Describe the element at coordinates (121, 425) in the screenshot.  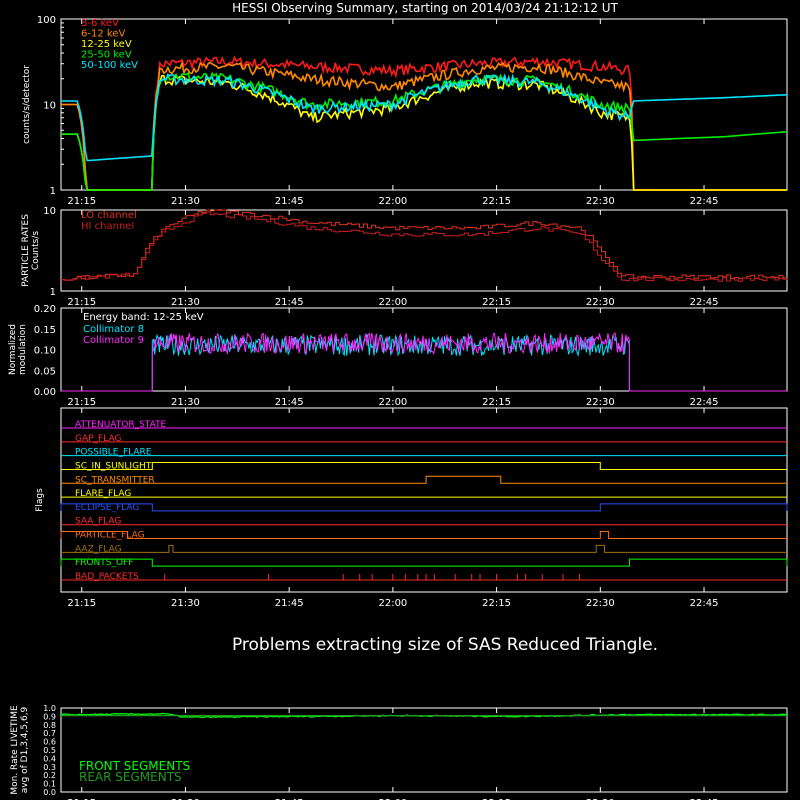
I see `flag-label: ATTENUATOR_STATE` at that location.